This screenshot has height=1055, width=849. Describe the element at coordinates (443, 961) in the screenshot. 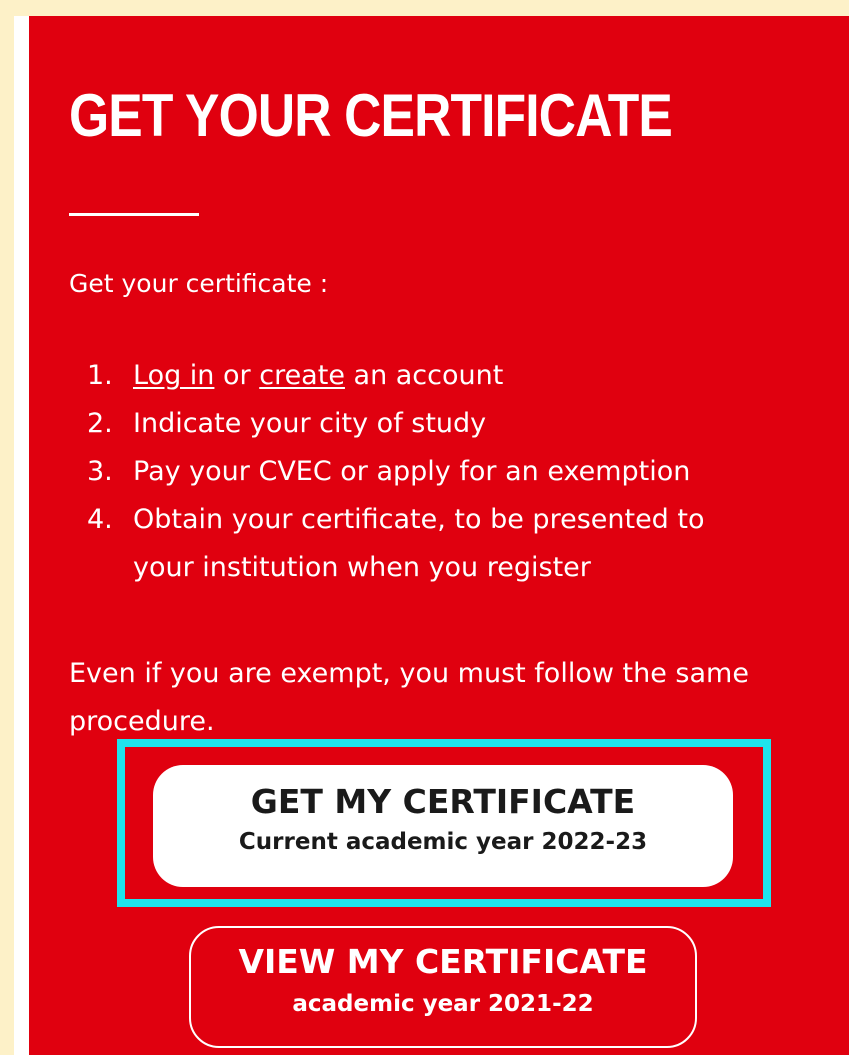

I see `button-label: VIEW MY CERTIFICATE` at that location.